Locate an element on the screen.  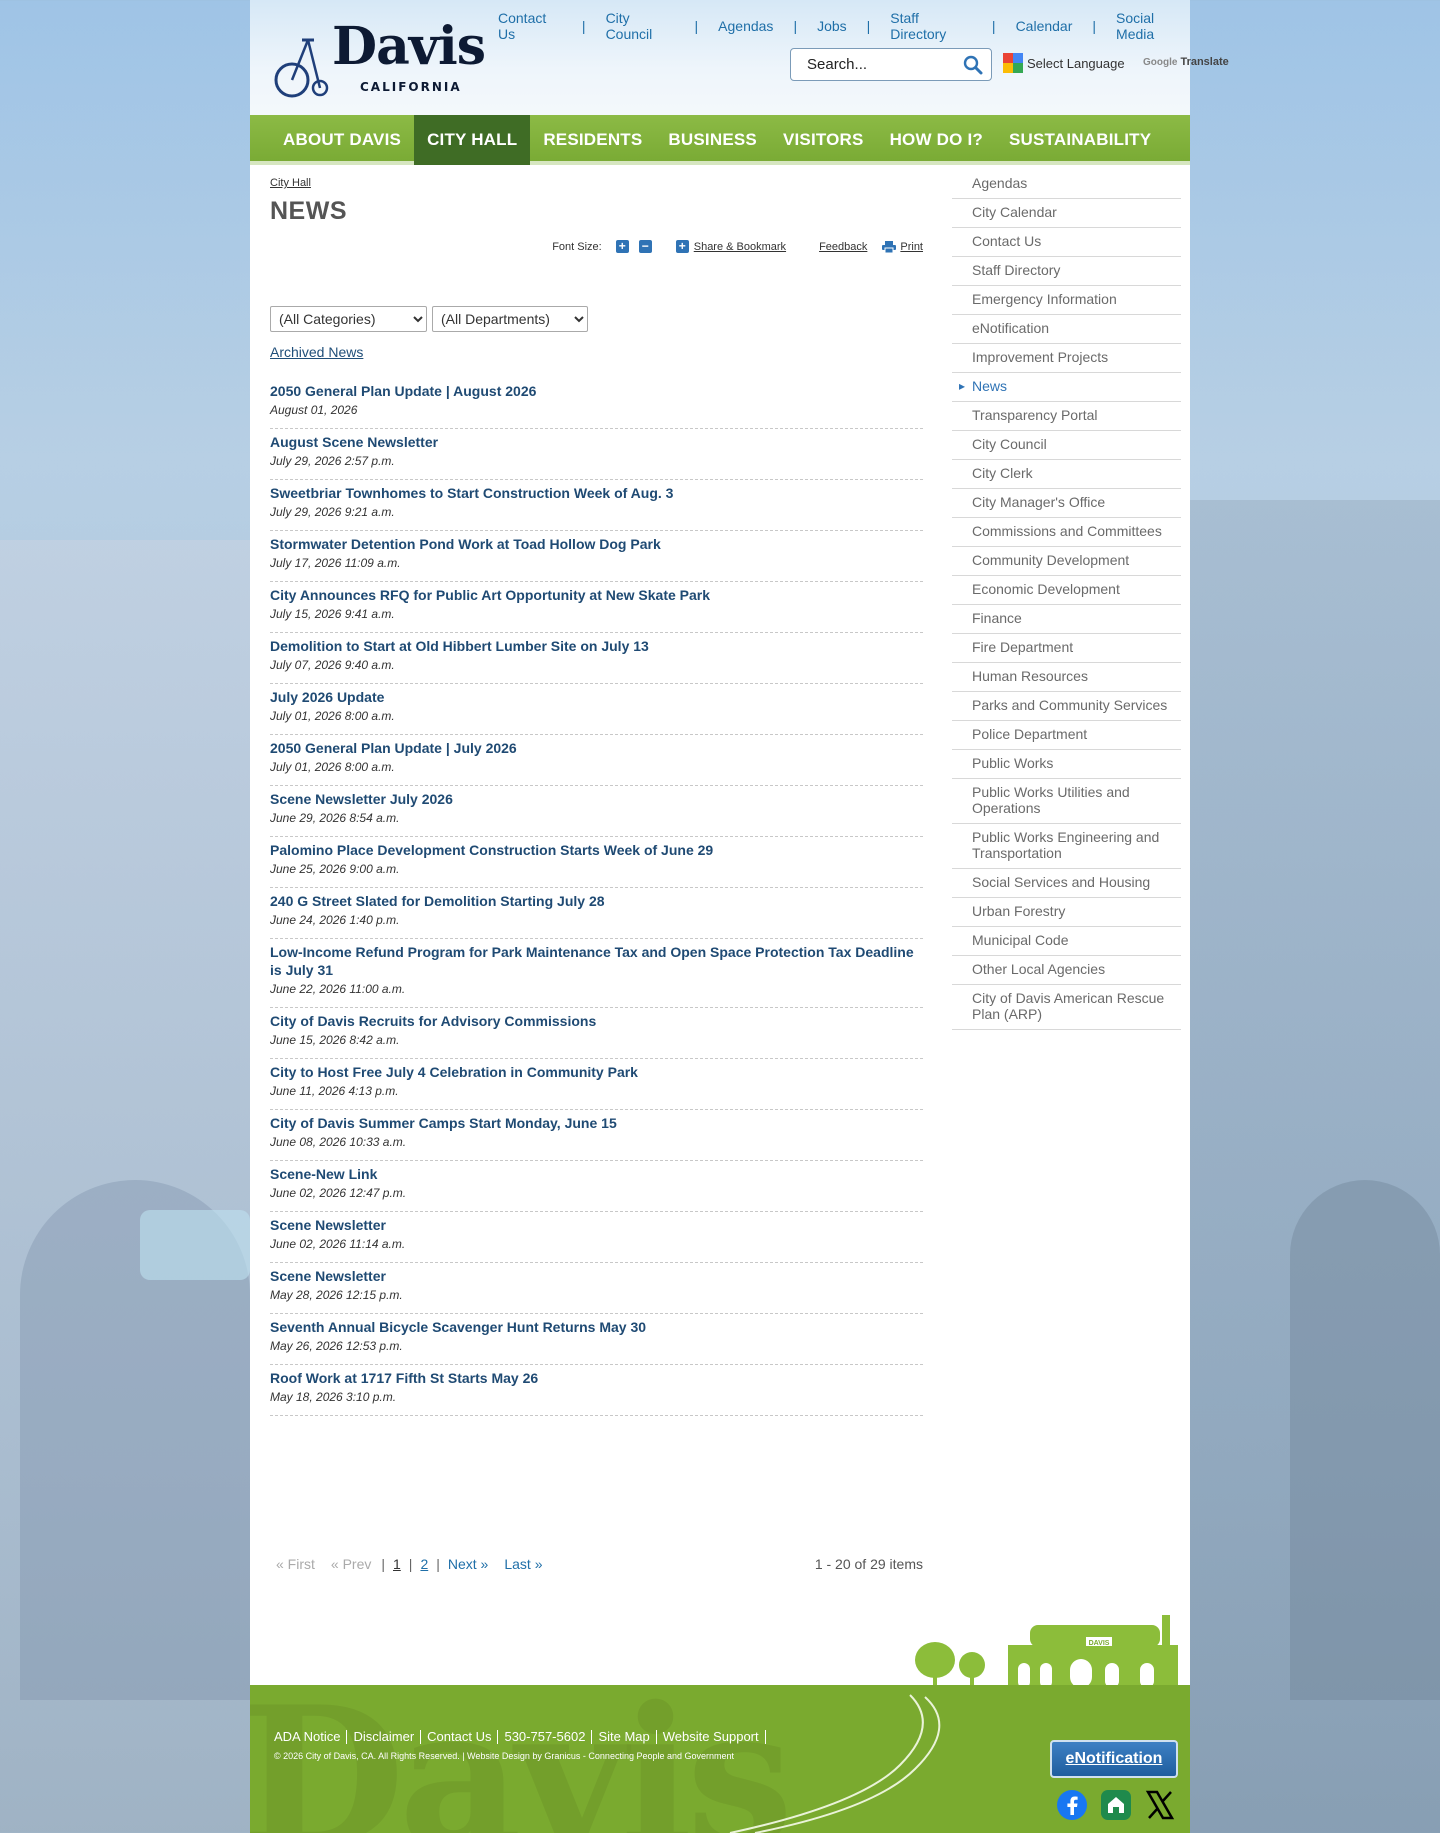
nav-business: BUSINESS is located at coordinates (712, 140).